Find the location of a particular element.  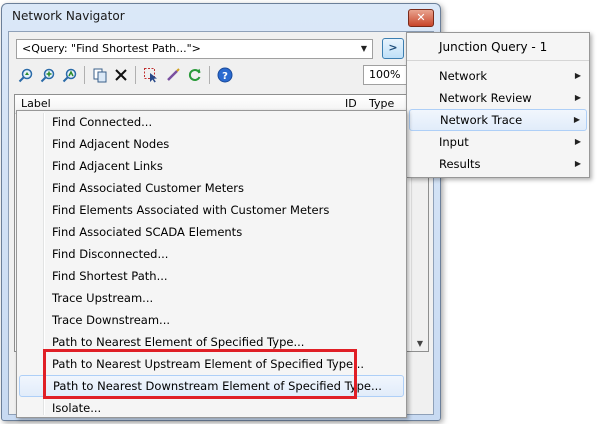

menu-item-find-adjacent-links: Find Adjacent Links is located at coordinates (211, 166).